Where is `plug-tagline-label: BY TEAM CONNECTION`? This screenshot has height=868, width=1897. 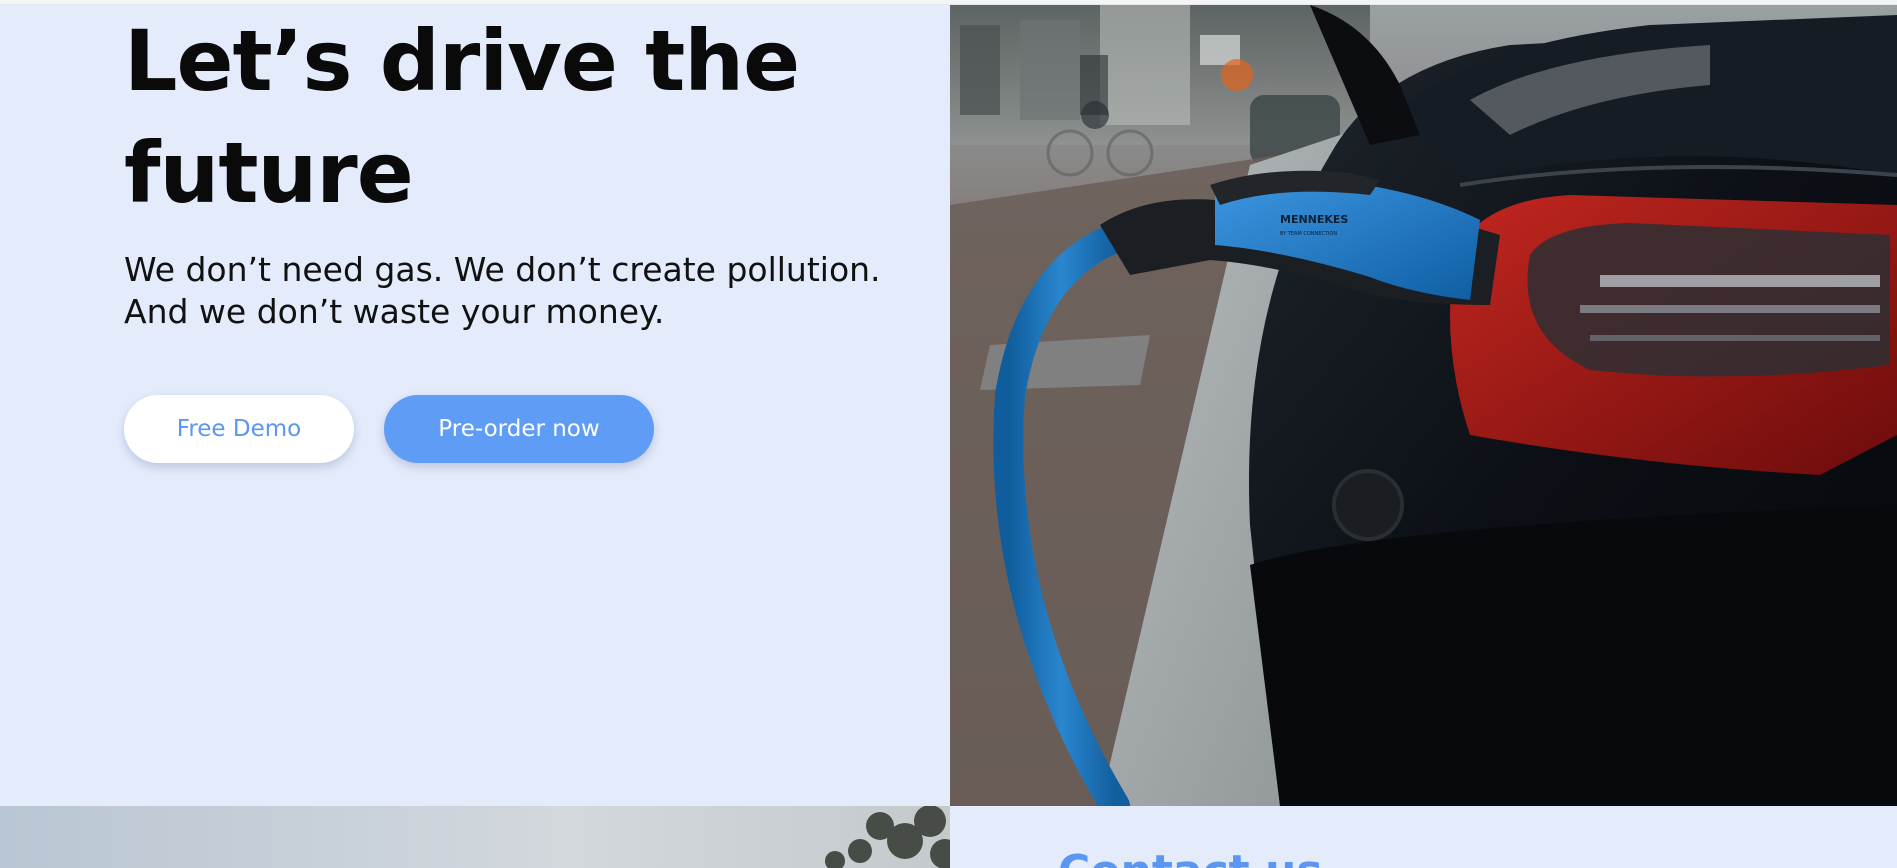
plug-tagline-label: BY TEAM CONNECTION is located at coordinates (1308, 234).